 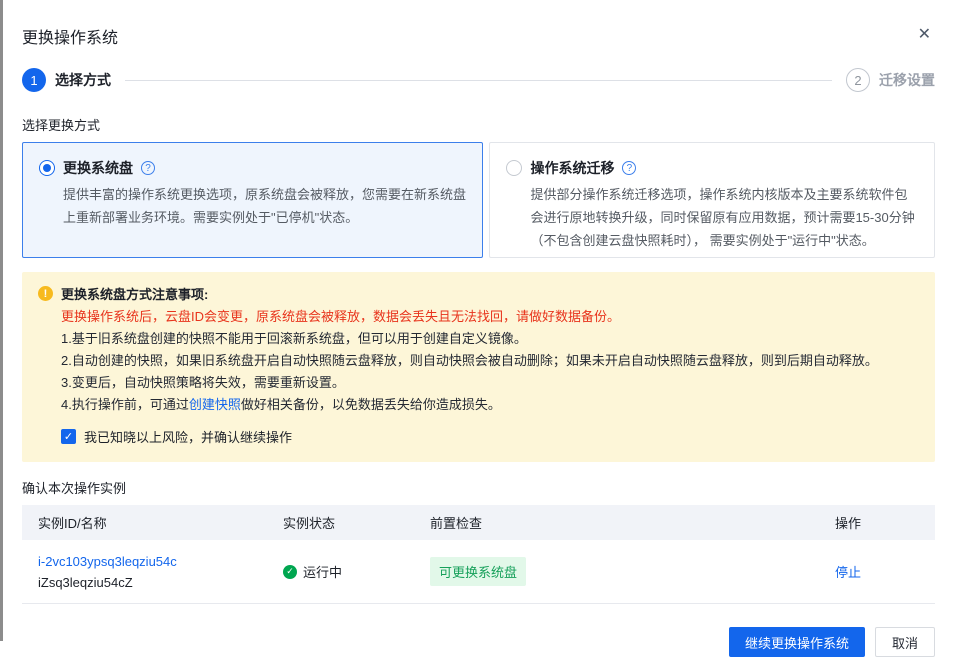 What do you see at coordinates (907, 80) in the screenshot?
I see `step-2-label: 迁移设置` at bounding box center [907, 80].